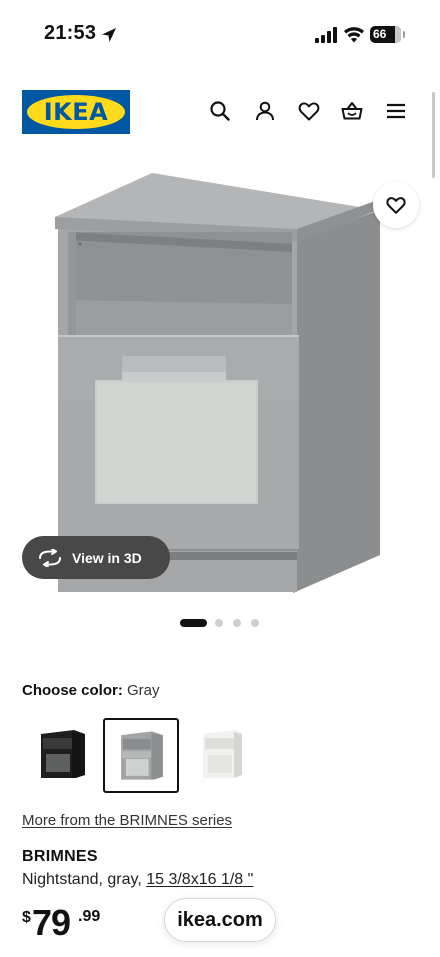 Image resolution: width=440 pixels, height=957 pixels. I want to click on price-currency: $, so click(26, 917).